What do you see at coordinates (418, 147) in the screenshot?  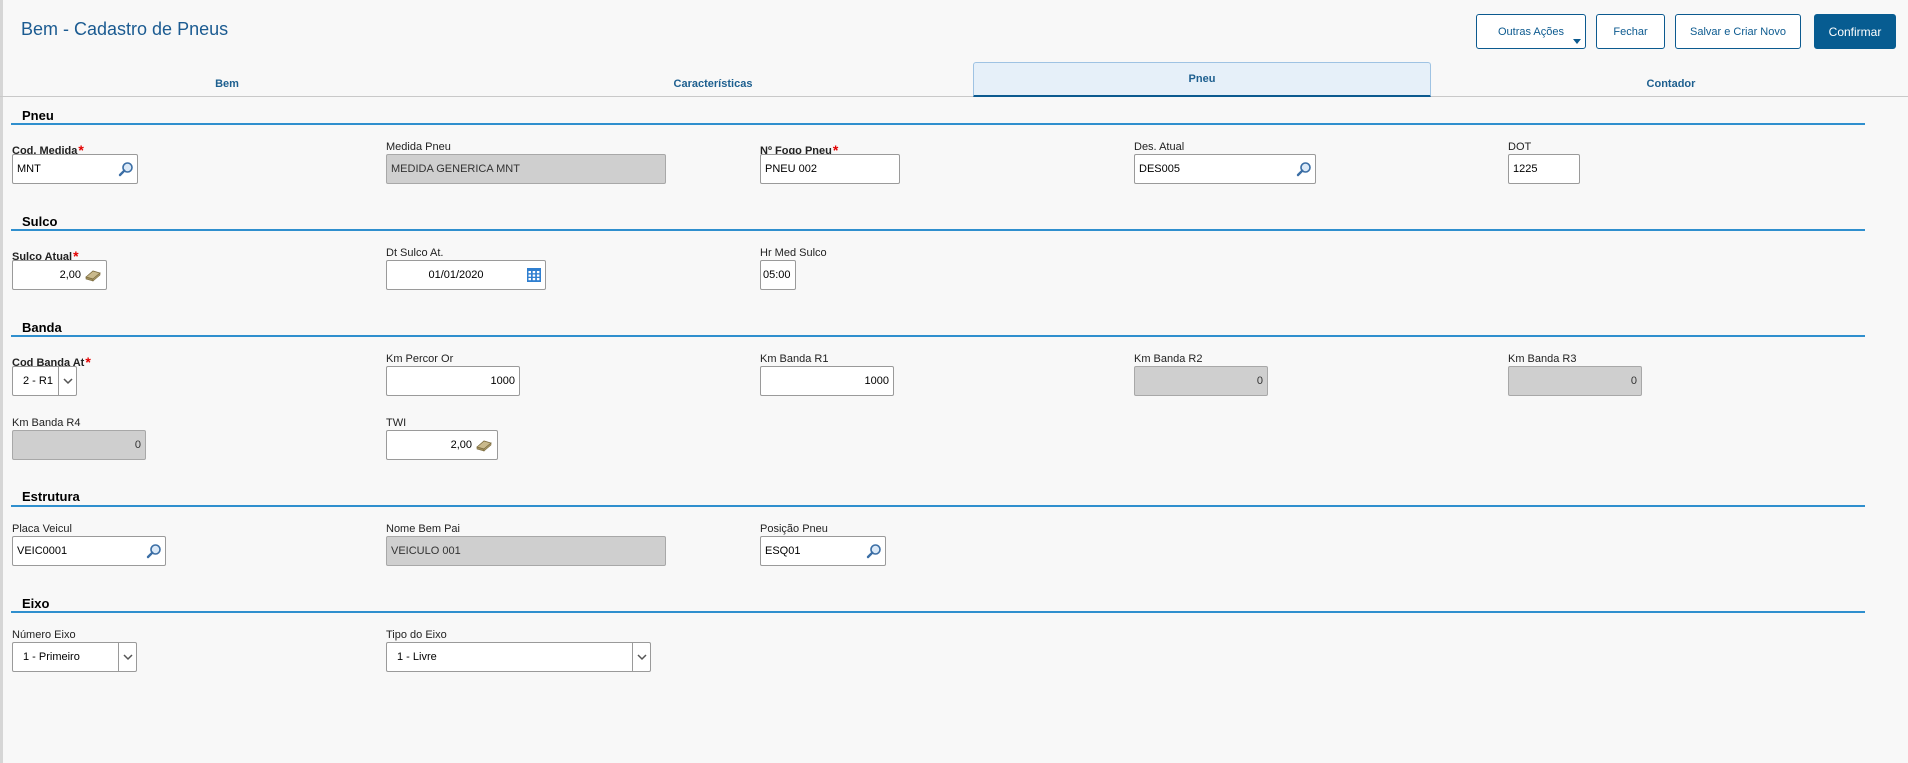 I see `medida-pneu-label: Medida Pneu` at bounding box center [418, 147].